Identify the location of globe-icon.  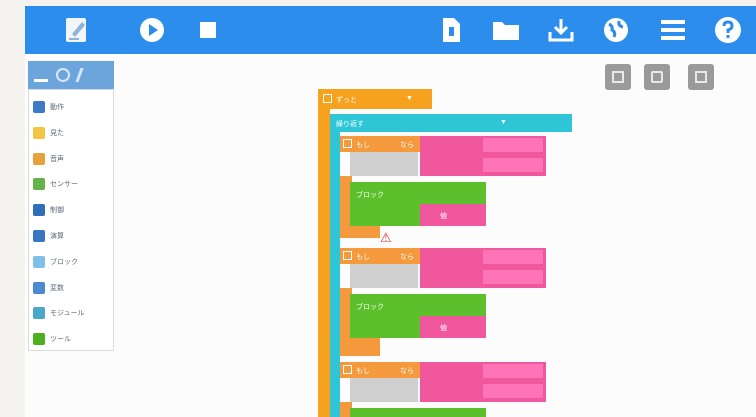
(616, 30).